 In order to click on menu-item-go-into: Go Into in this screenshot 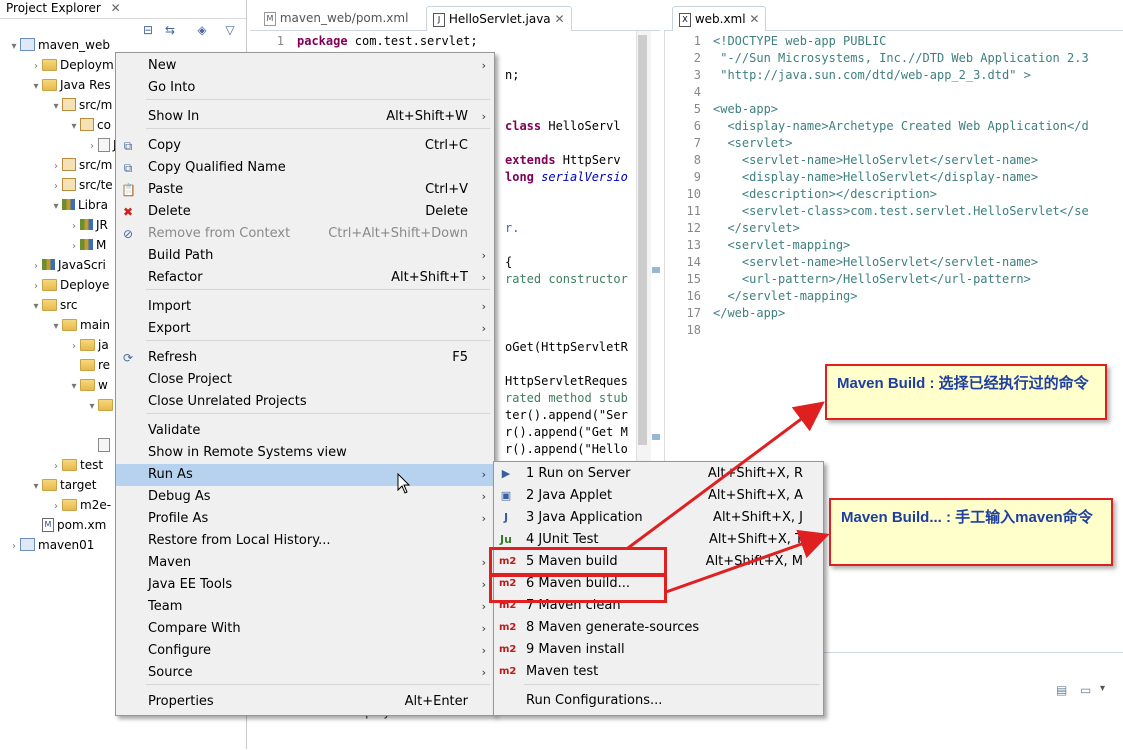, I will do `click(305, 88)`.